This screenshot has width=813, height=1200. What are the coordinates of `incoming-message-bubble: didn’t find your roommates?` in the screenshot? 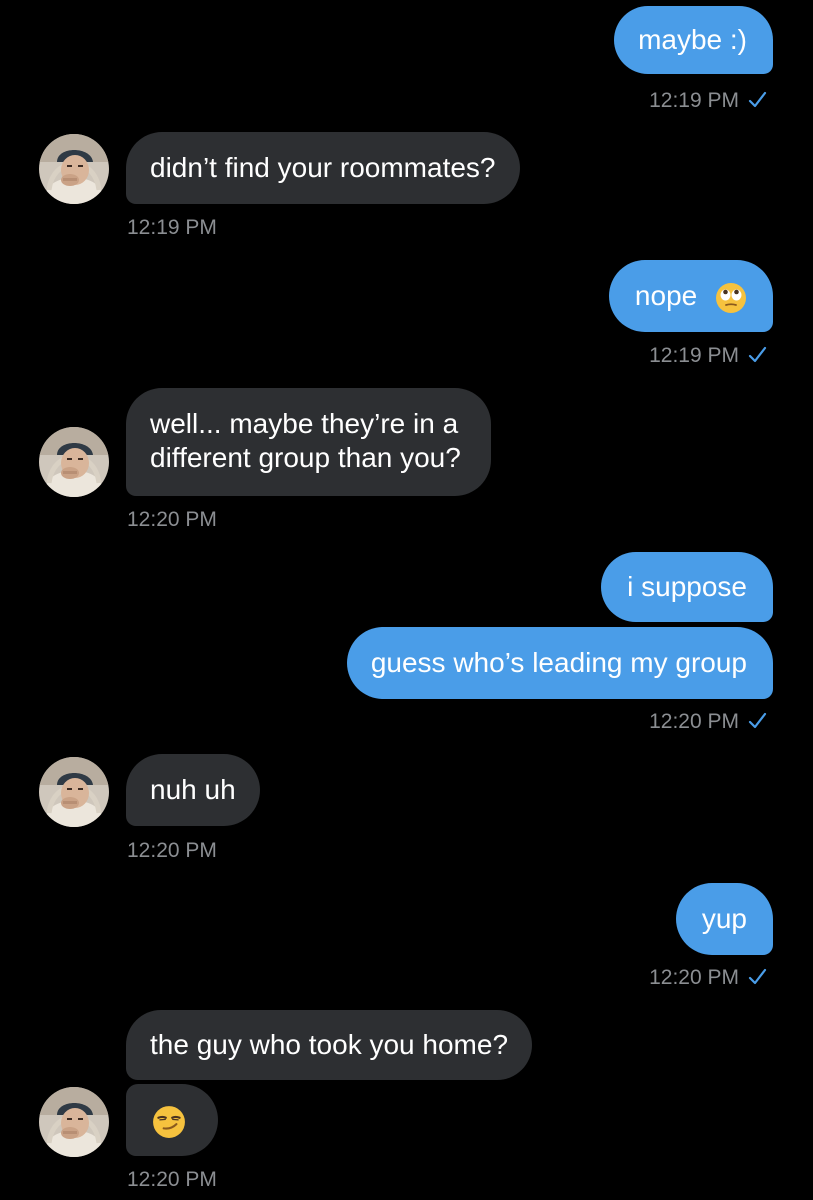 It's located at (323, 168).